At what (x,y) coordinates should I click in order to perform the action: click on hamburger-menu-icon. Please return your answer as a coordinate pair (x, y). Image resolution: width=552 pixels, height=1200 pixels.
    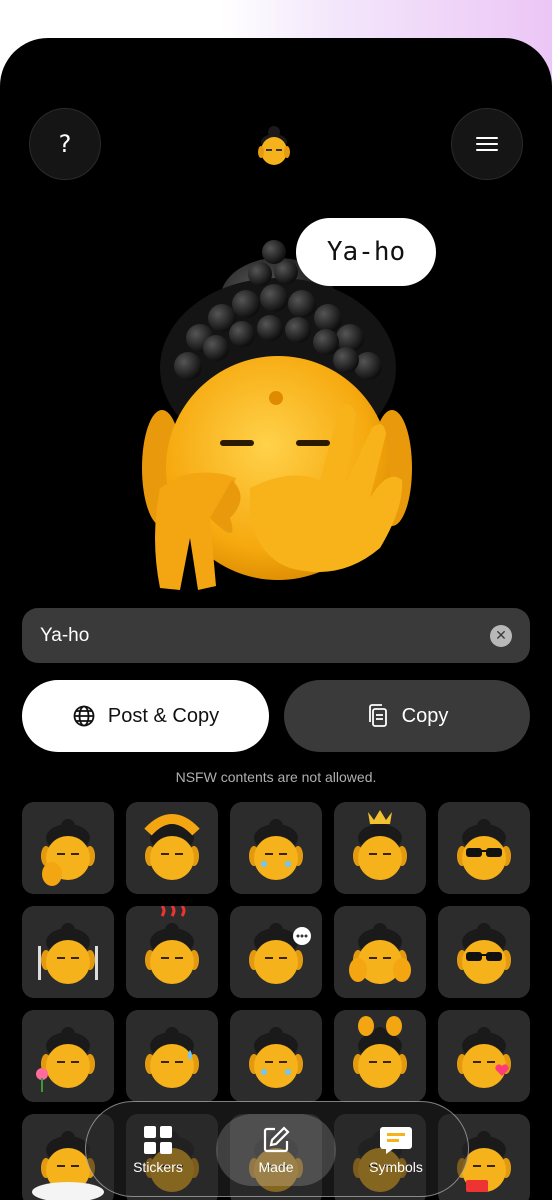
    Looking at the image, I should click on (487, 144).